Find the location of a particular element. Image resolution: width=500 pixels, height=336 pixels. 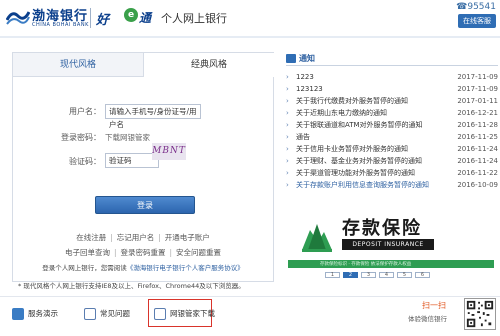

notice-text: 关于理财、基金业务对外服务暂停的通知 is located at coordinates (359, 161).